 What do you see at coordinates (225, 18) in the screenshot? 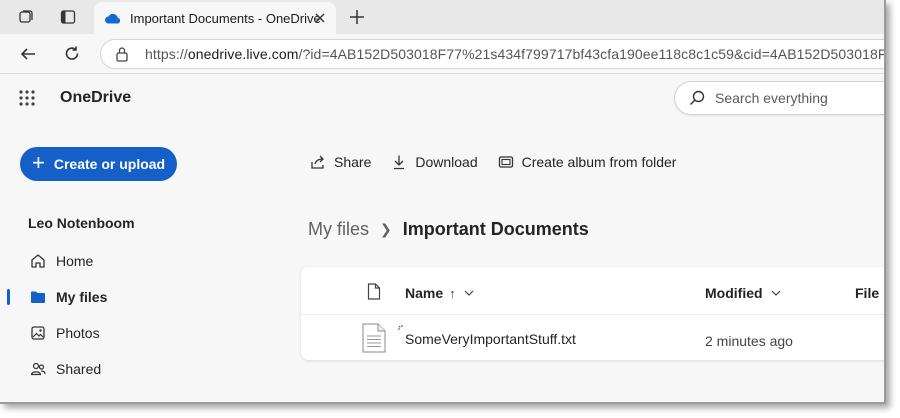
I see `tab-title: Important Documents - OneDrive` at bounding box center [225, 18].